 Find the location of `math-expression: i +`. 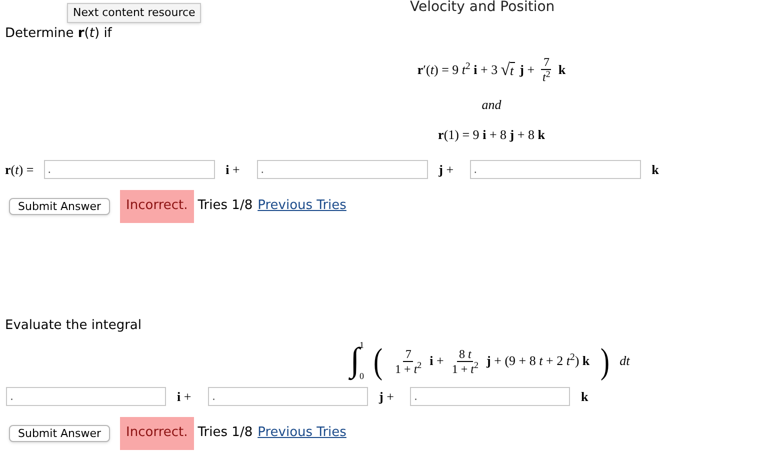

math-expression: i + is located at coordinates (437, 361).